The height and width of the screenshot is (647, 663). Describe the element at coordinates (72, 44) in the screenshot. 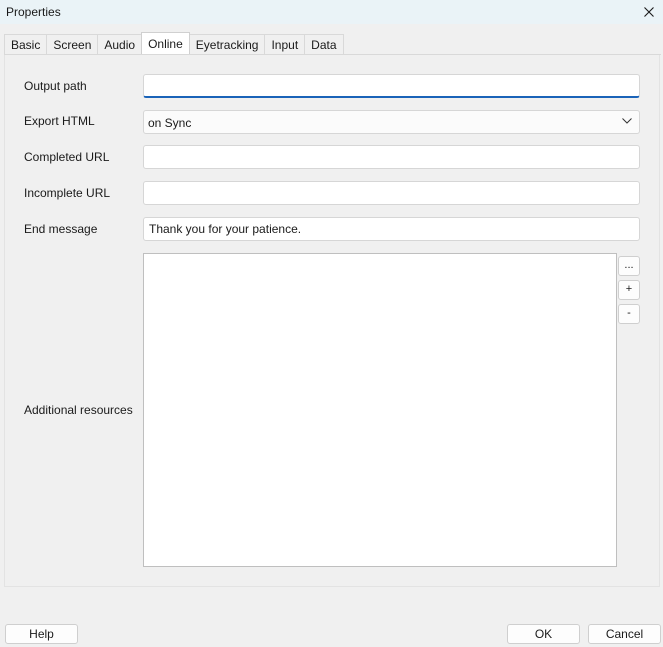

I see `tab-screen: Screen` at that location.